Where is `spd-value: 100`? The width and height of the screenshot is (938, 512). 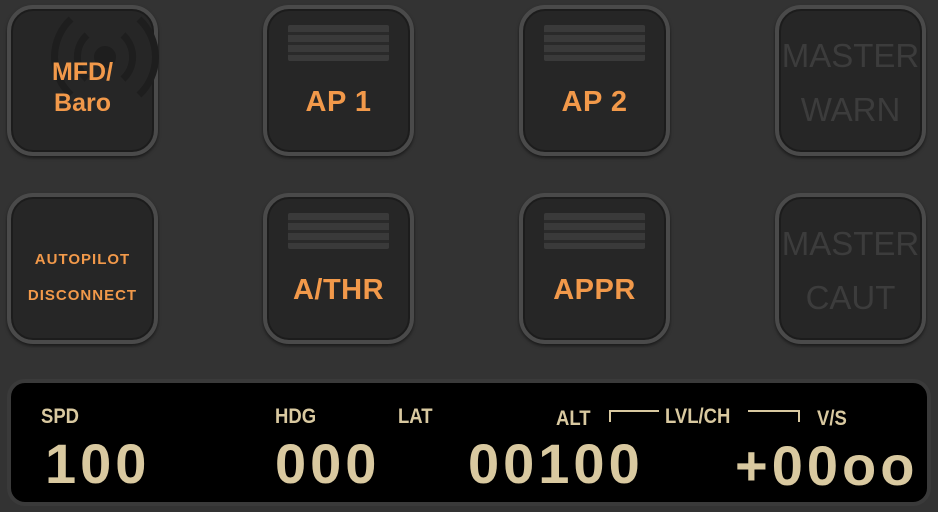
spd-value: 100 is located at coordinates (98, 463).